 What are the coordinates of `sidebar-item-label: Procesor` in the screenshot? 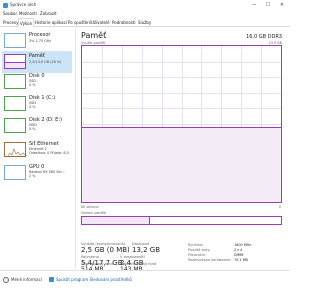 It's located at (40, 35).